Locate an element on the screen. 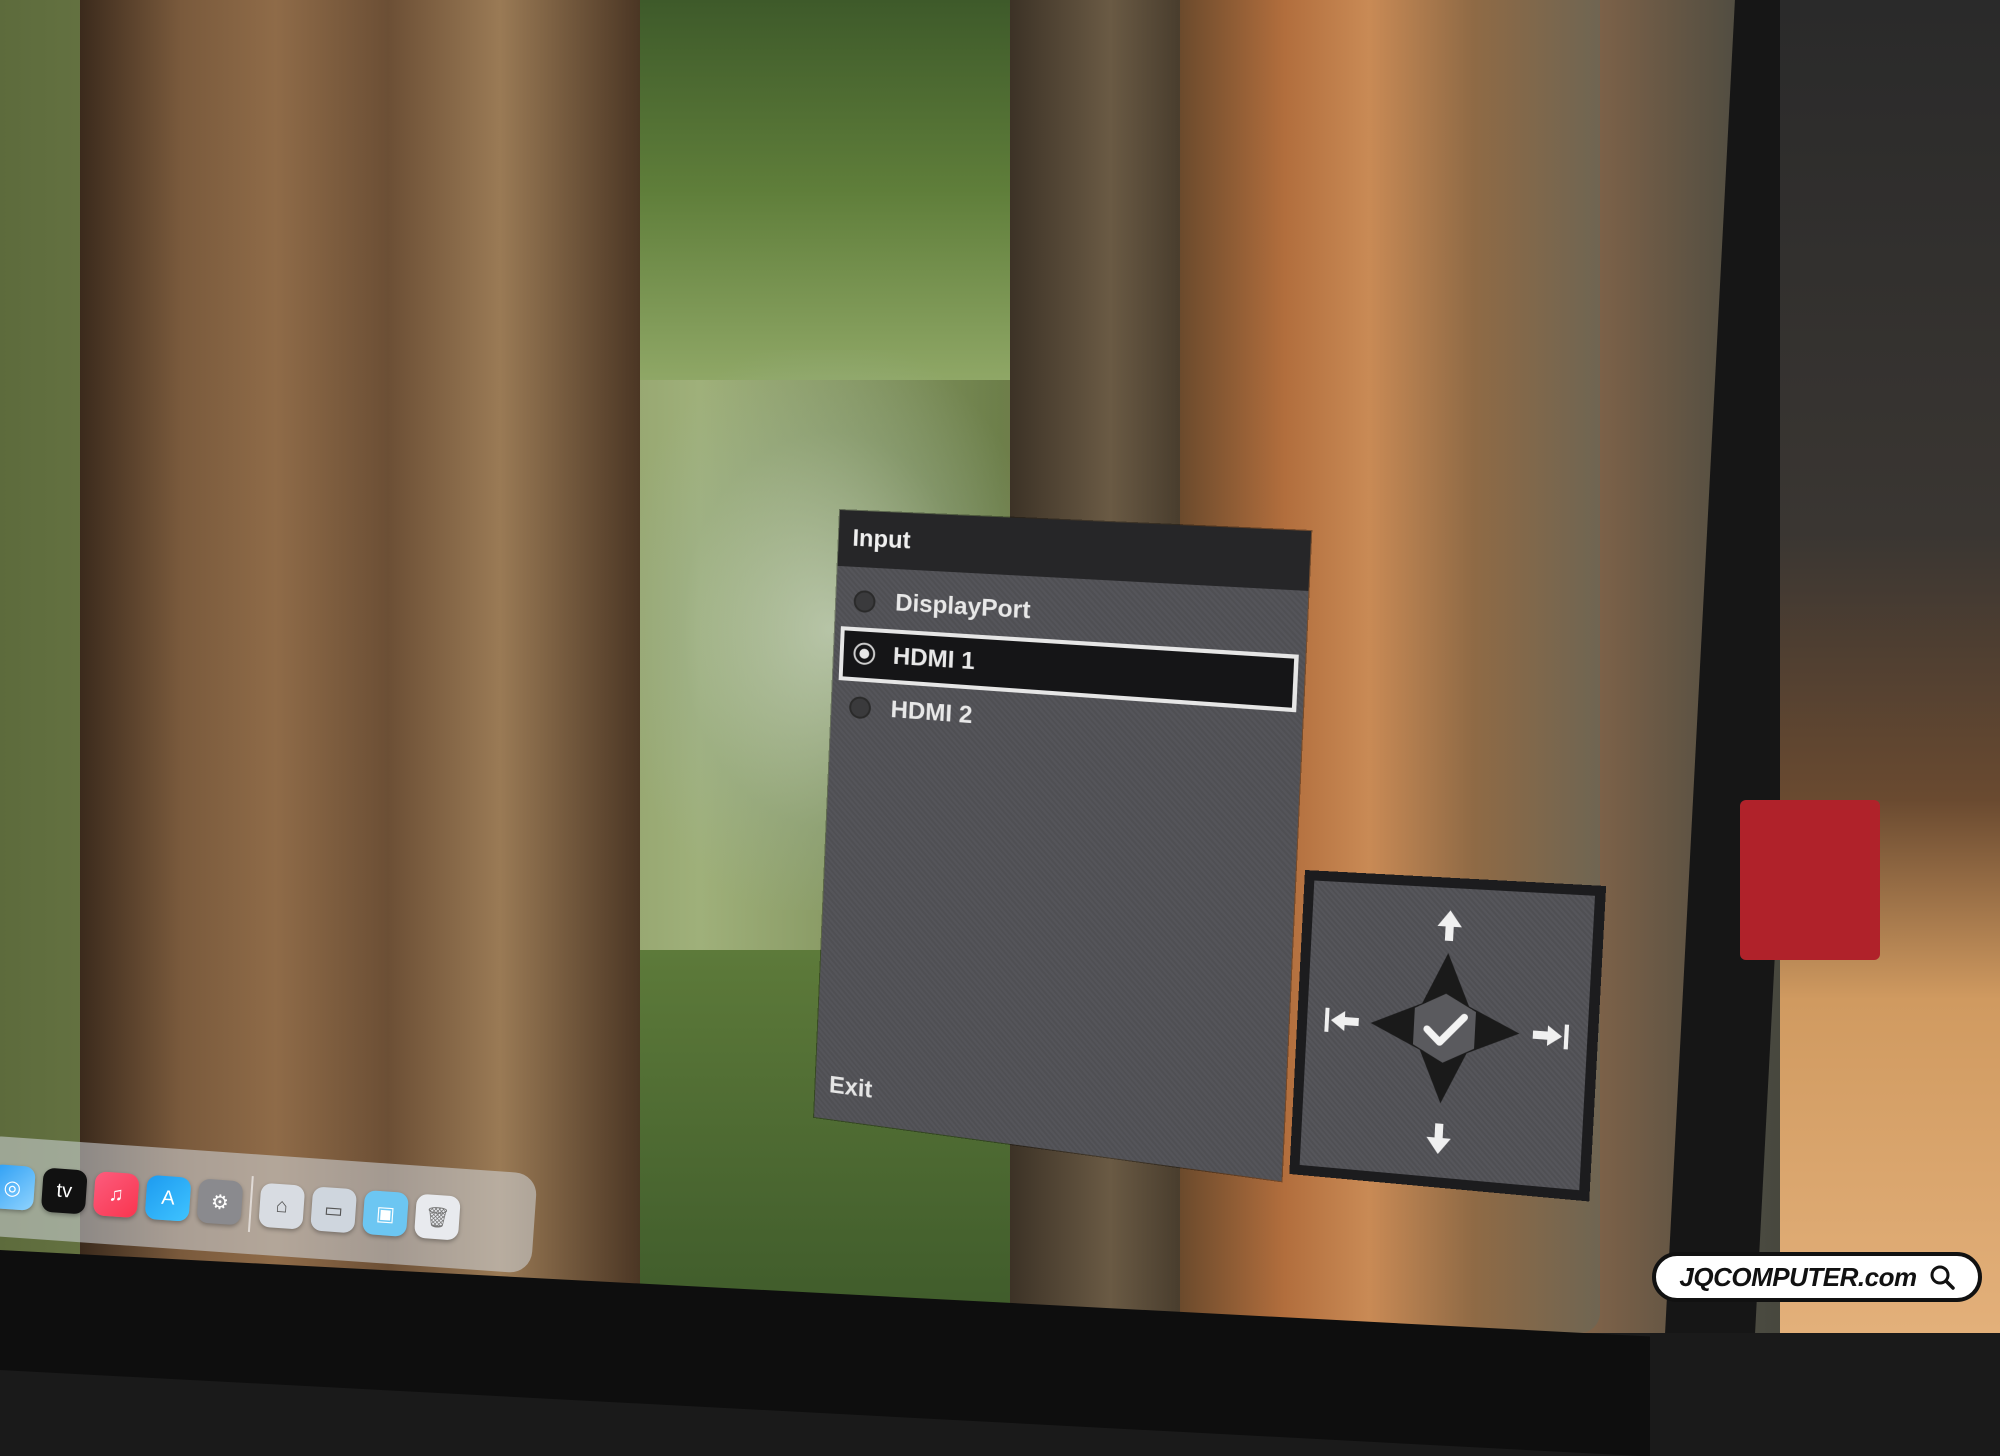 The width and height of the screenshot is (2000, 1456). watermark: JQCOMPUTER.com is located at coordinates (1817, 1277).